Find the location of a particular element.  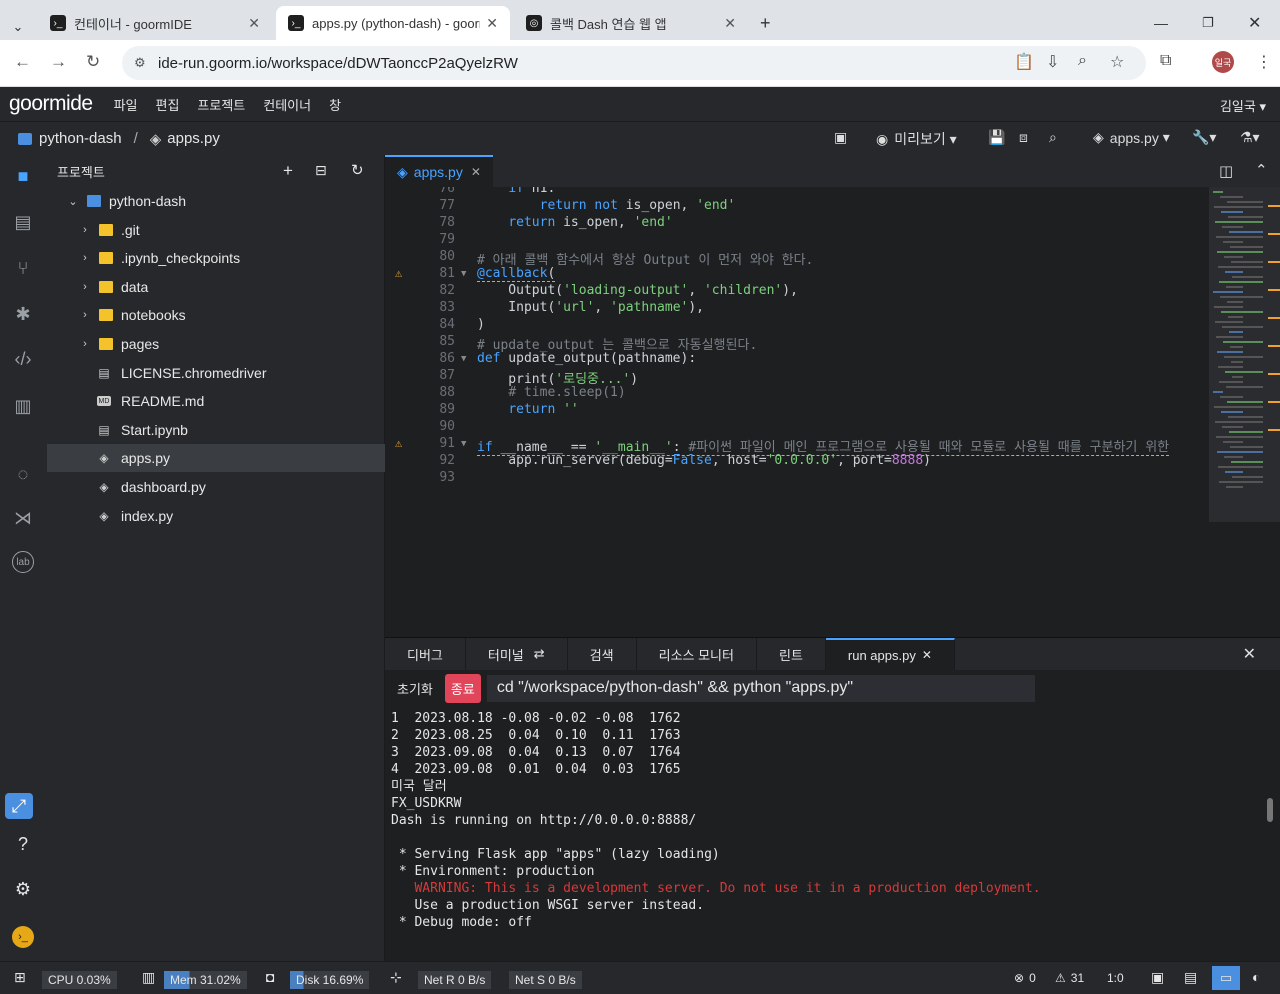

clipboard-icon: 📋 is located at coordinates (1024, 62).